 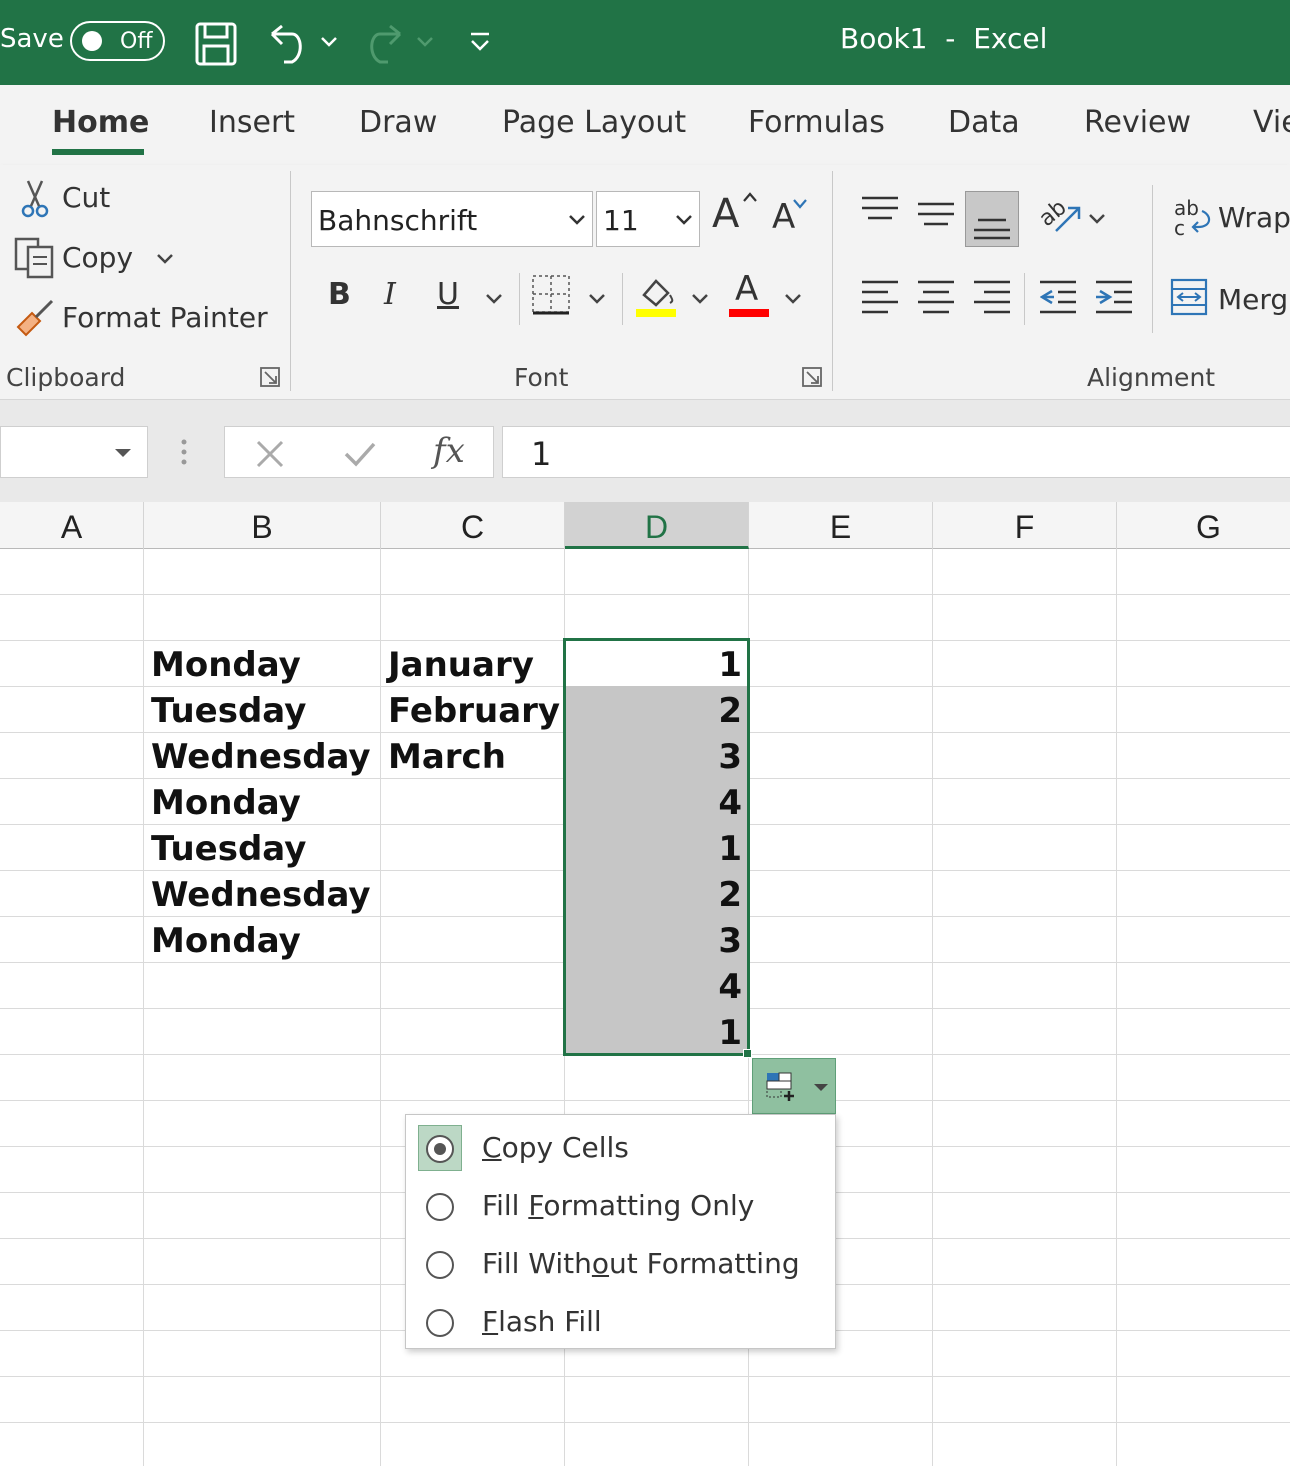 What do you see at coordinates (944, 38) in the screenshot?
I see `document-title: Book1 - Excel` at bounding box center [944, 38].